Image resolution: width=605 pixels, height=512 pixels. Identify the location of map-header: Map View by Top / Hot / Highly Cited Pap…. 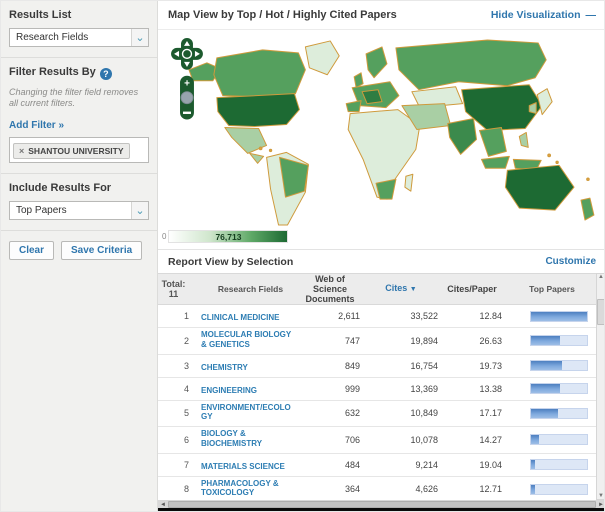
(381, 15).